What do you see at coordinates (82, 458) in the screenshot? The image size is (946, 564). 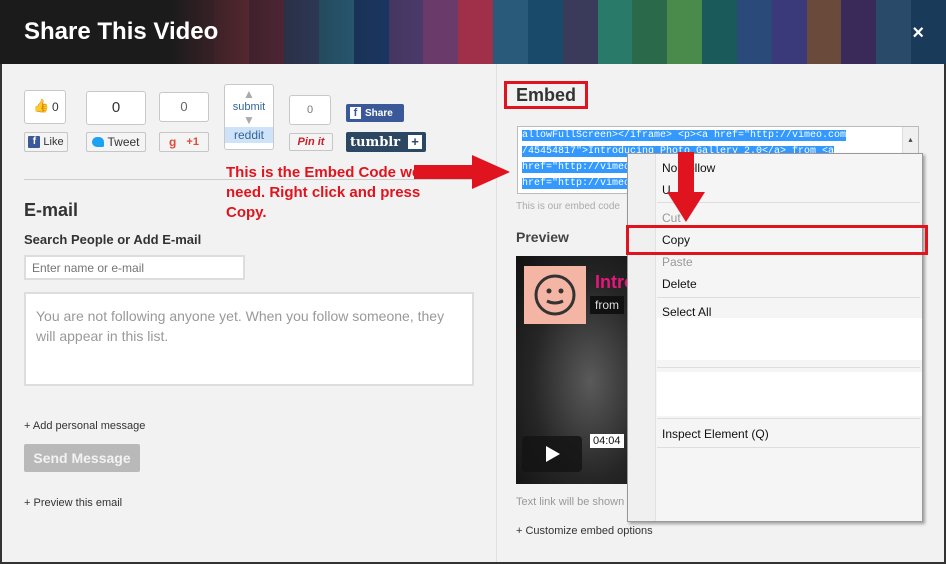 I see `send-message-button: Send Message` at bounding box center [82, 458].